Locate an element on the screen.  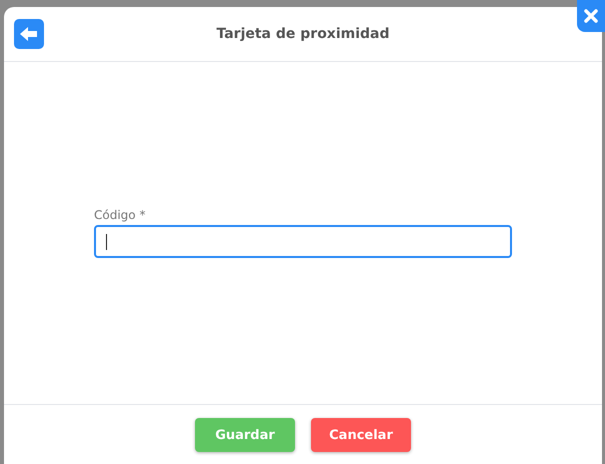
field-label: Código * is located at coordinates (120, 215).